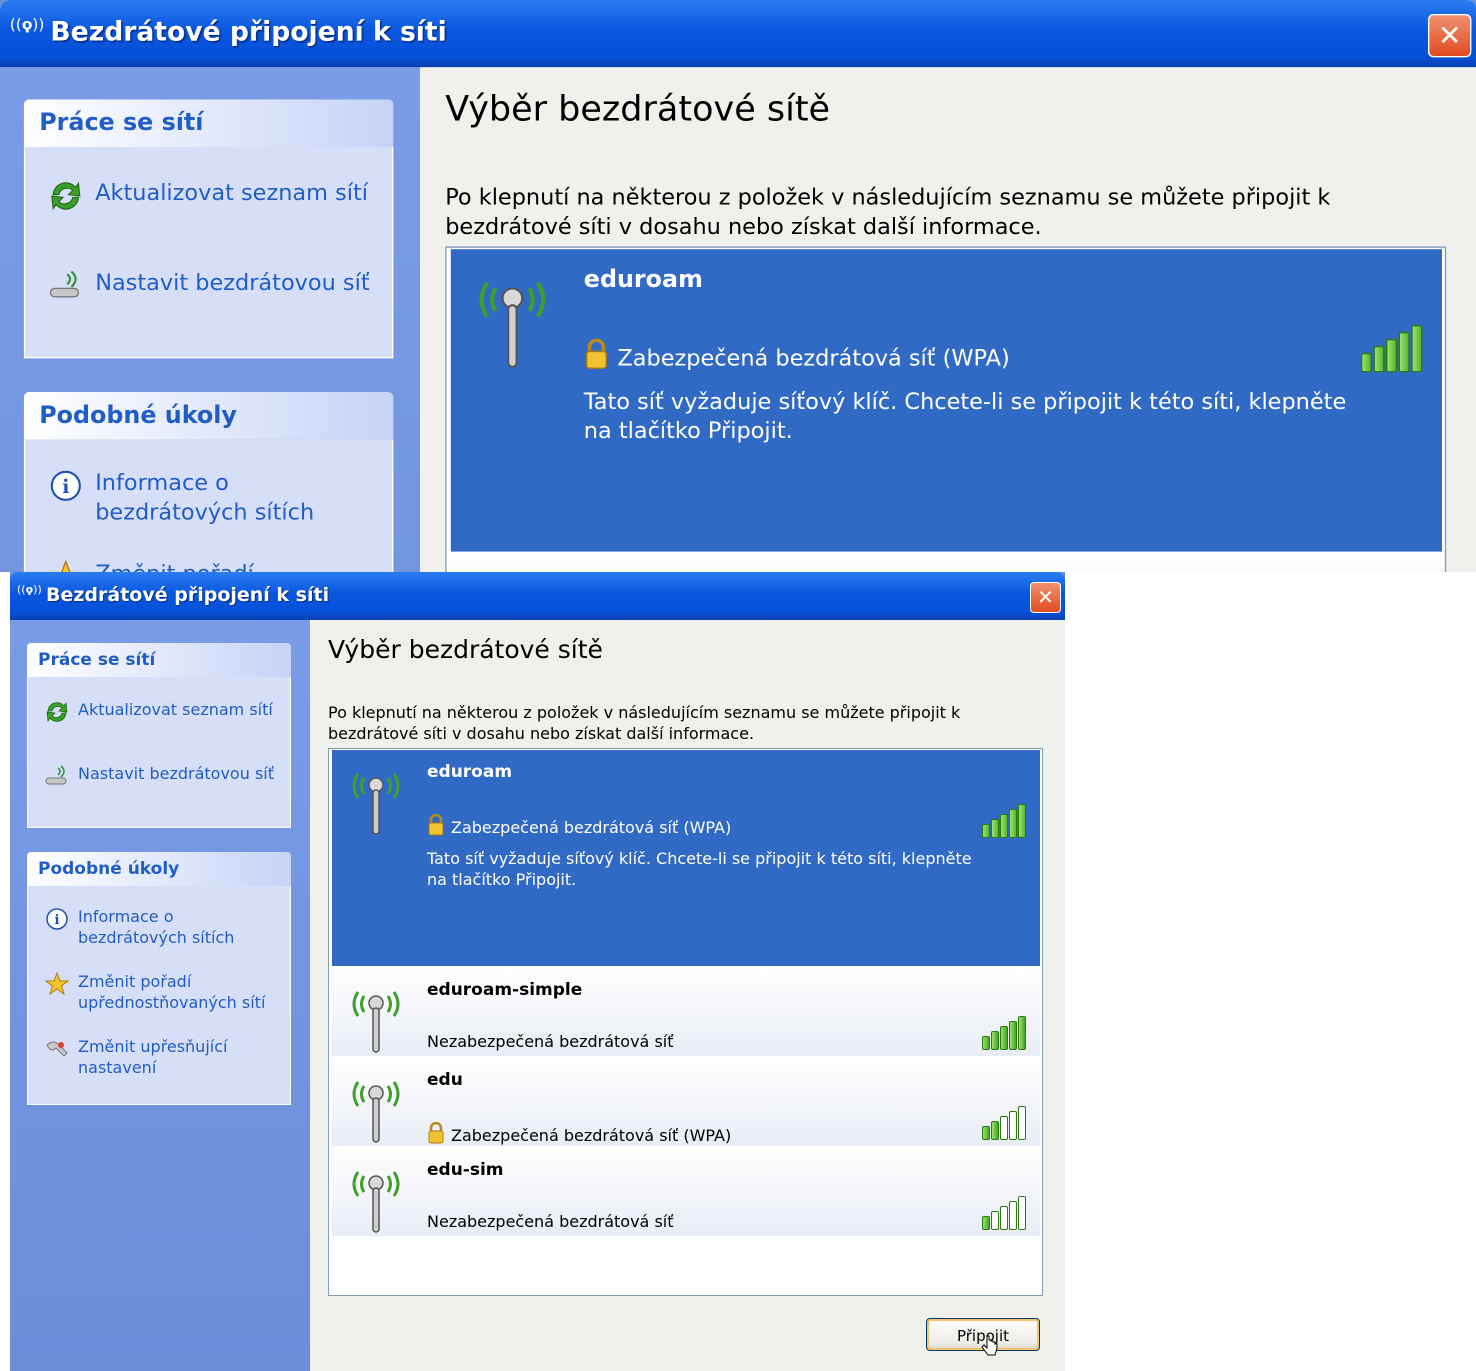 The image size is (1476, 1371). I want to click on task-label: Změnit upřesňující nastavení, so click(153, 1057).